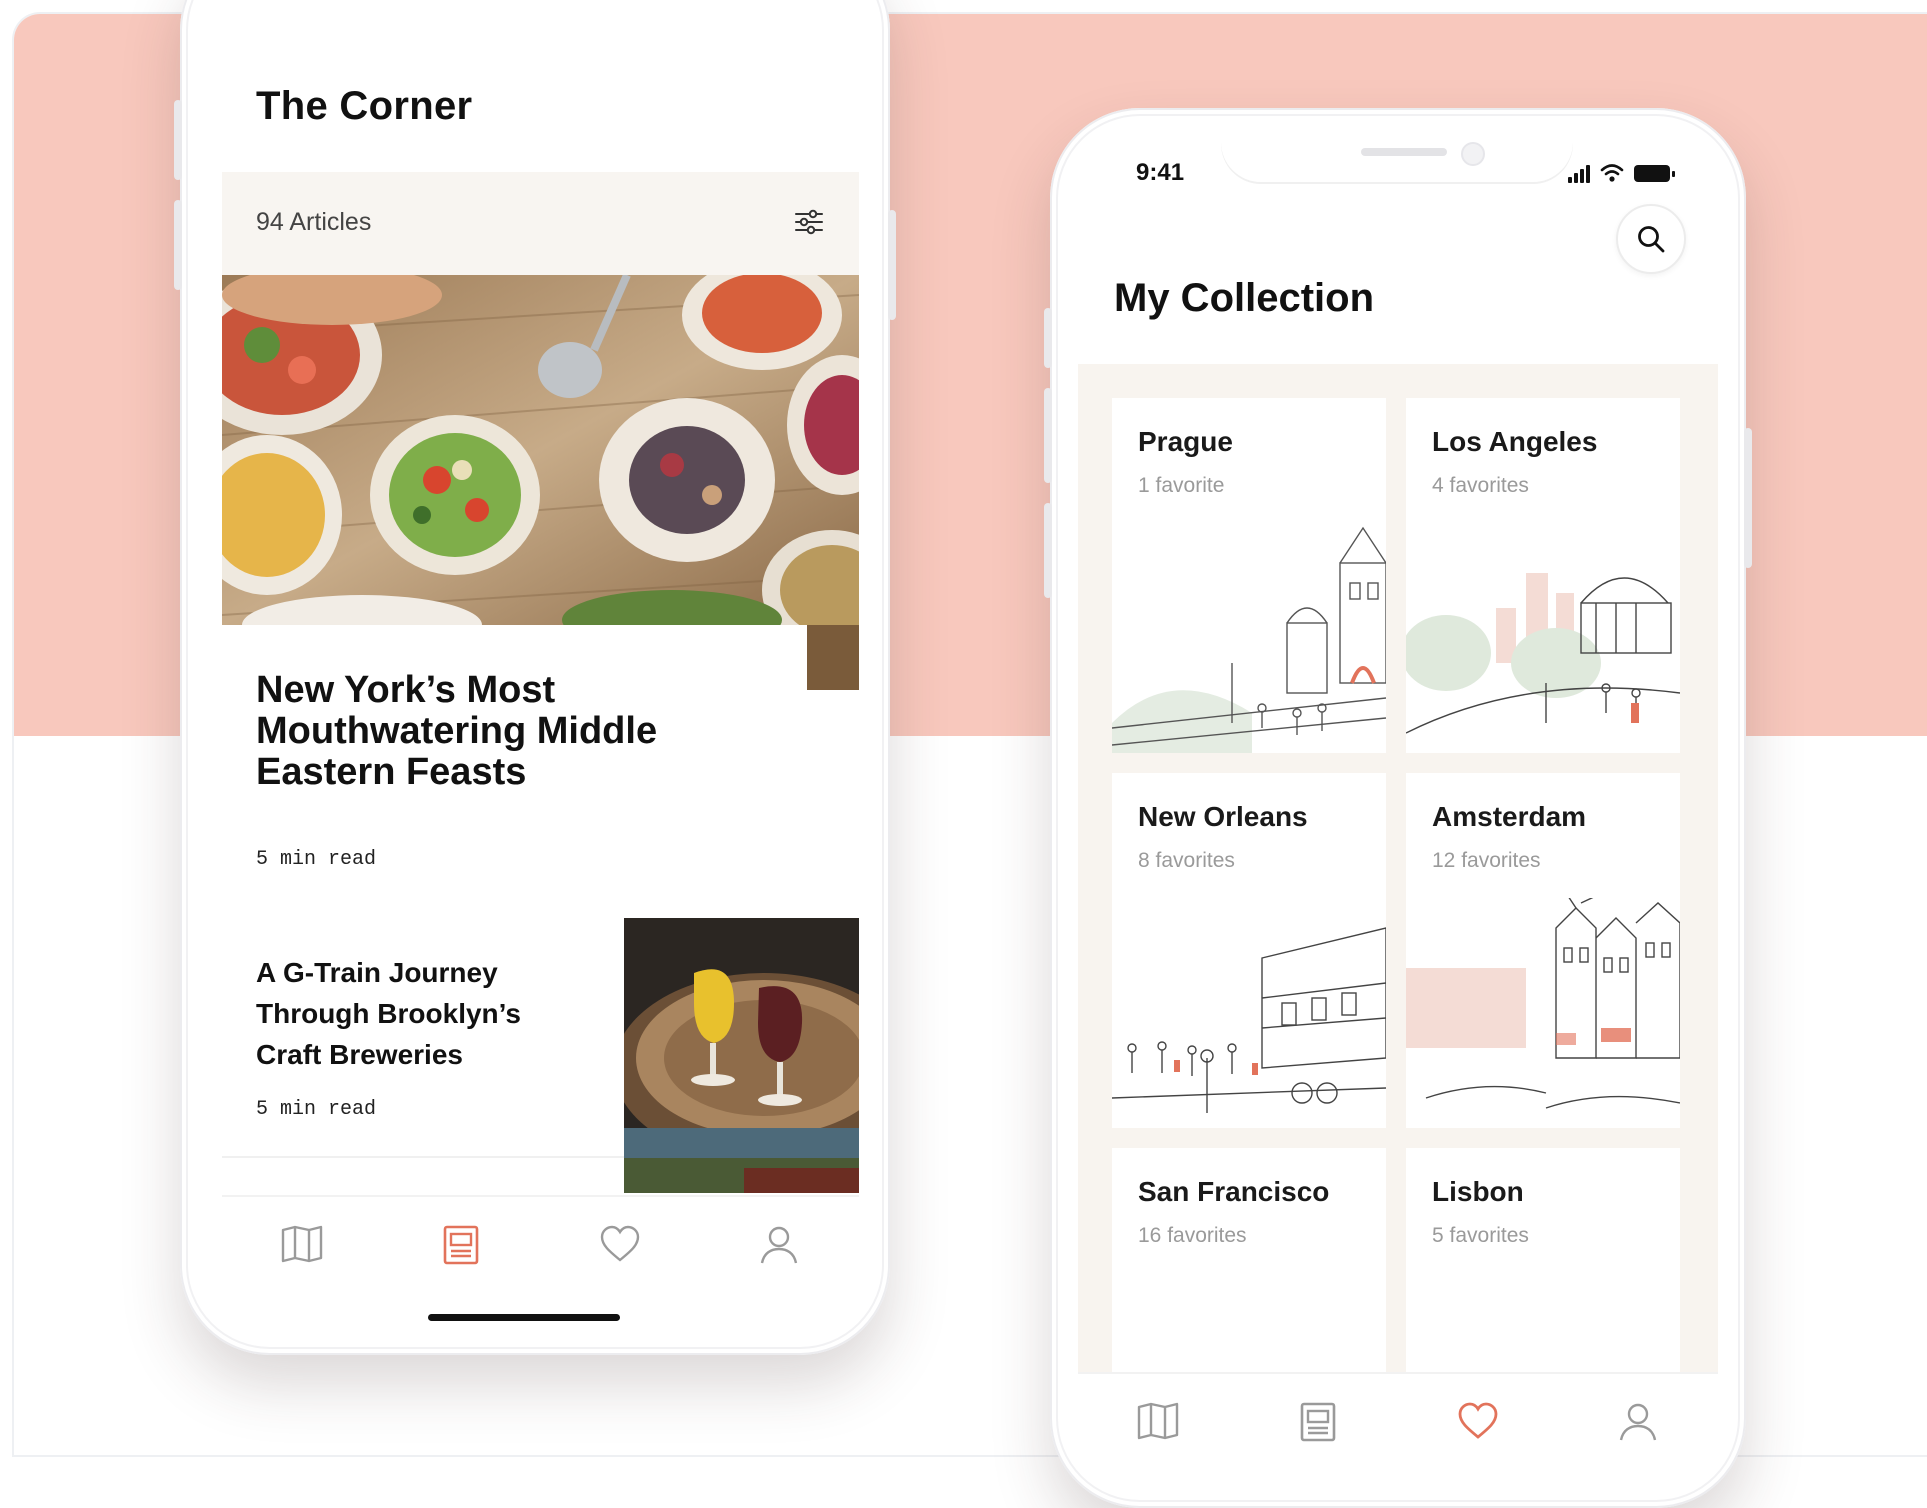 Image resolution: width=1927 pixels, height=1508 pixels. What do you see at coordinates (1160, 172) in the screenshot?
I see `status-time: 9:41` at bounding box center [1160, 172].